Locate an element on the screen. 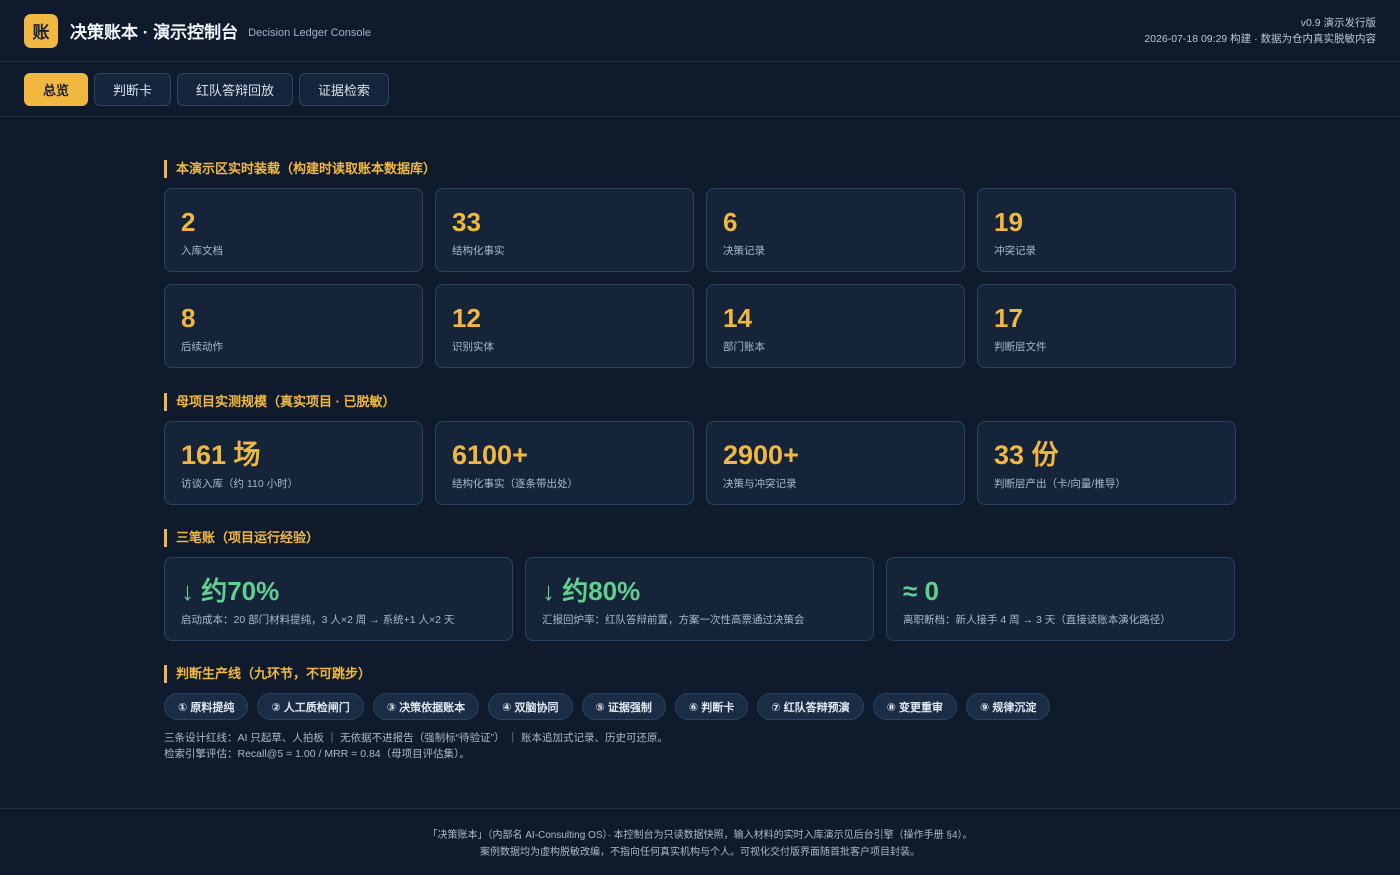 The height and width of the screenshot is (875, 1400). pipeline-step-7: ⑦ 红队答辩预演 is located at coordinates (810, 706).